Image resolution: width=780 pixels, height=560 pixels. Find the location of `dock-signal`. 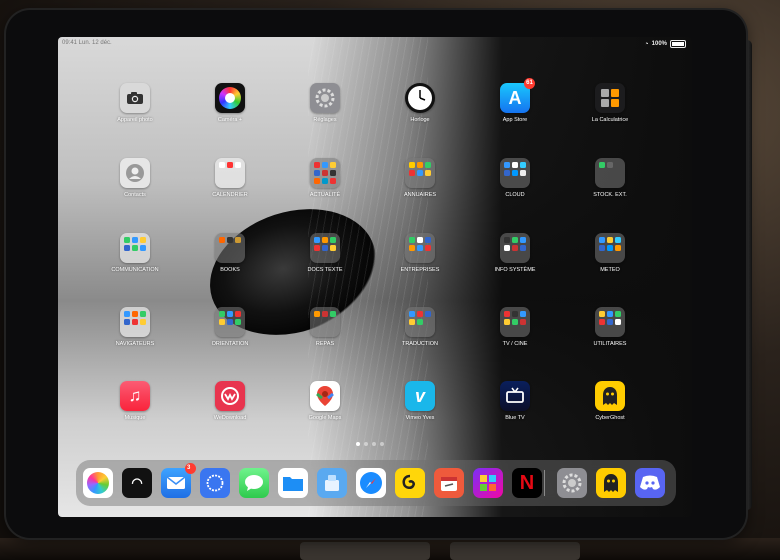

dock-signal is located at coordinates (215, 483).